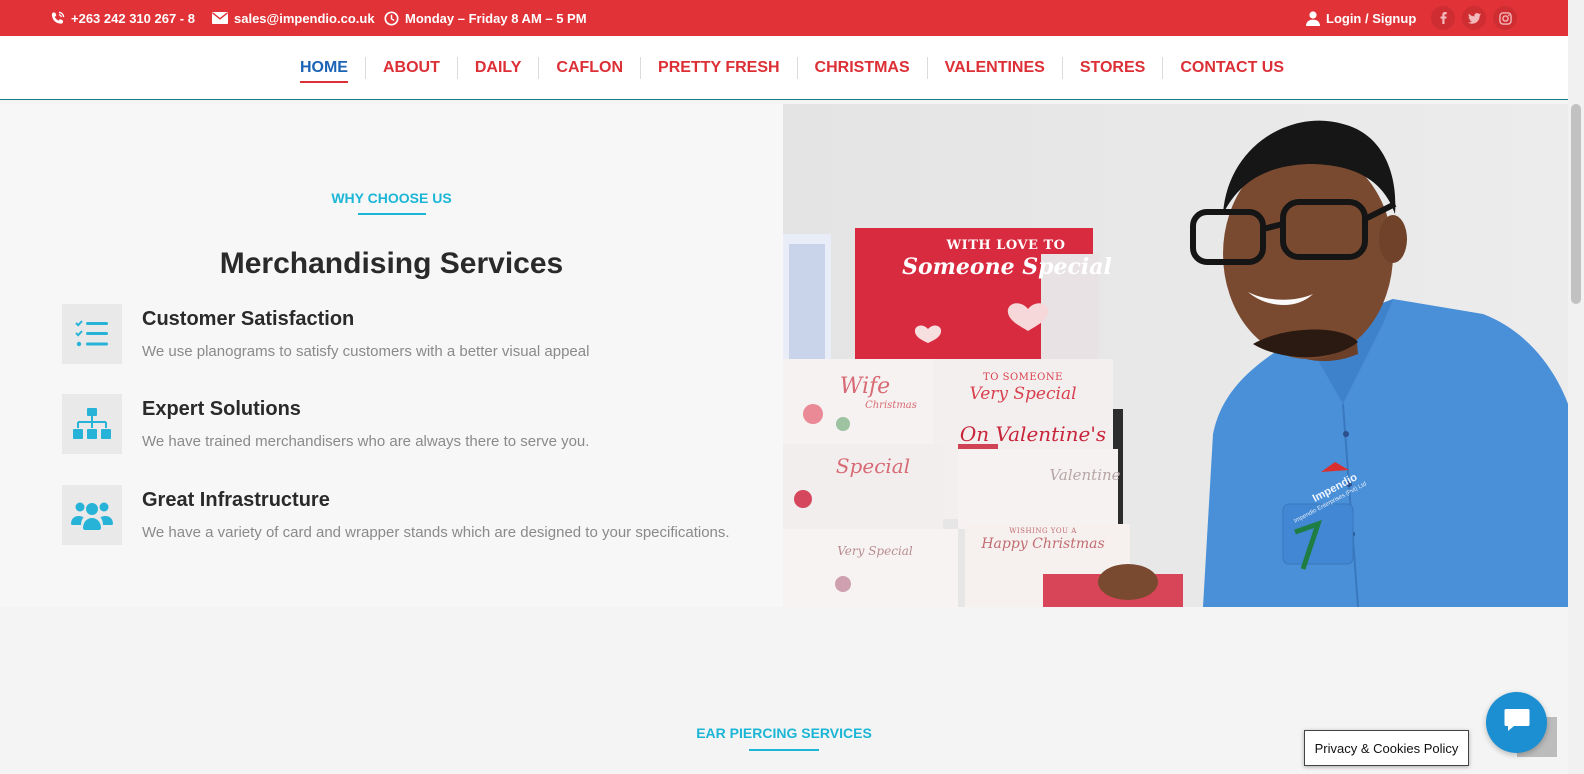 The width and height of the screenshot is (1584, 774). What do you see at coordinates (1474, 18) in the screenshot?
I see `twitter-icon` at bounding box center [1474, 18].